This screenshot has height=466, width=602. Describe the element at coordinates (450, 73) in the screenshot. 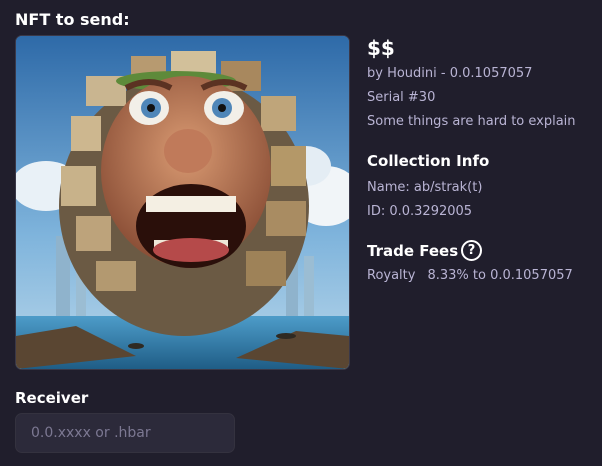

I see `nft-creator: by Houdini - 0.0.1057057` at that location.